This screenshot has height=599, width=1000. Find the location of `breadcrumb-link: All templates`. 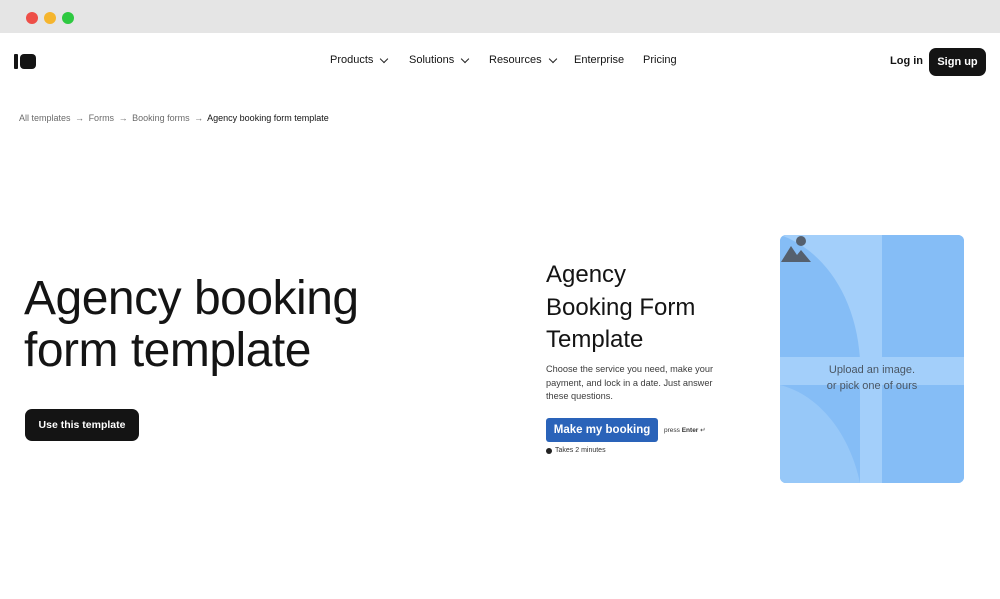

breadcrumb-link: All templates is located at coordinates (45, 118).